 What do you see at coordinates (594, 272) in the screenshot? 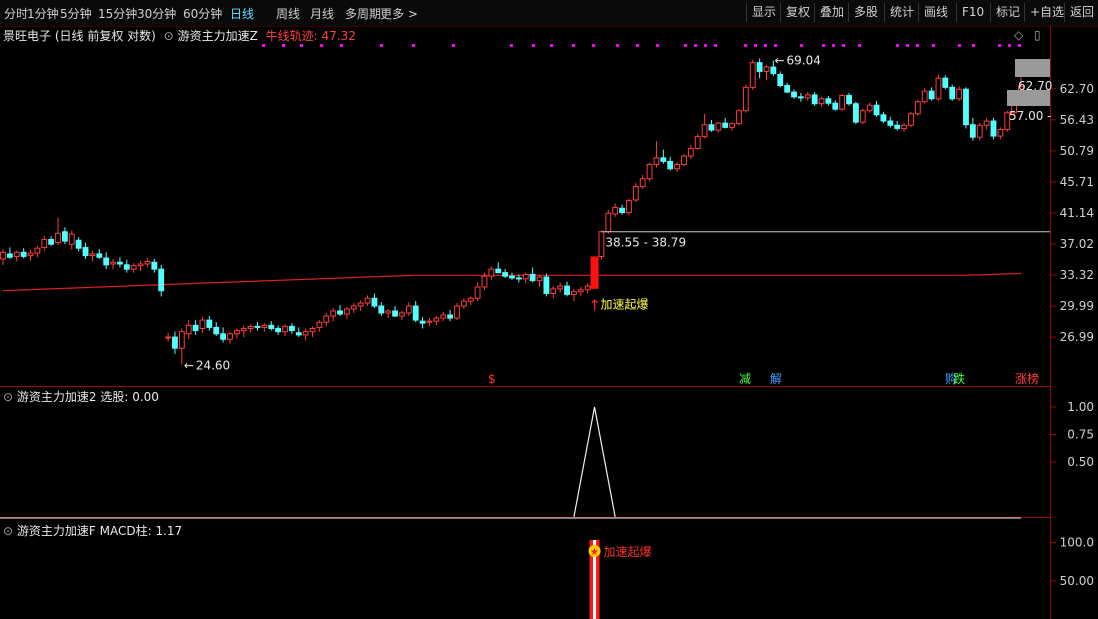
I see `signal-candle` at bounding box center [594, 272].